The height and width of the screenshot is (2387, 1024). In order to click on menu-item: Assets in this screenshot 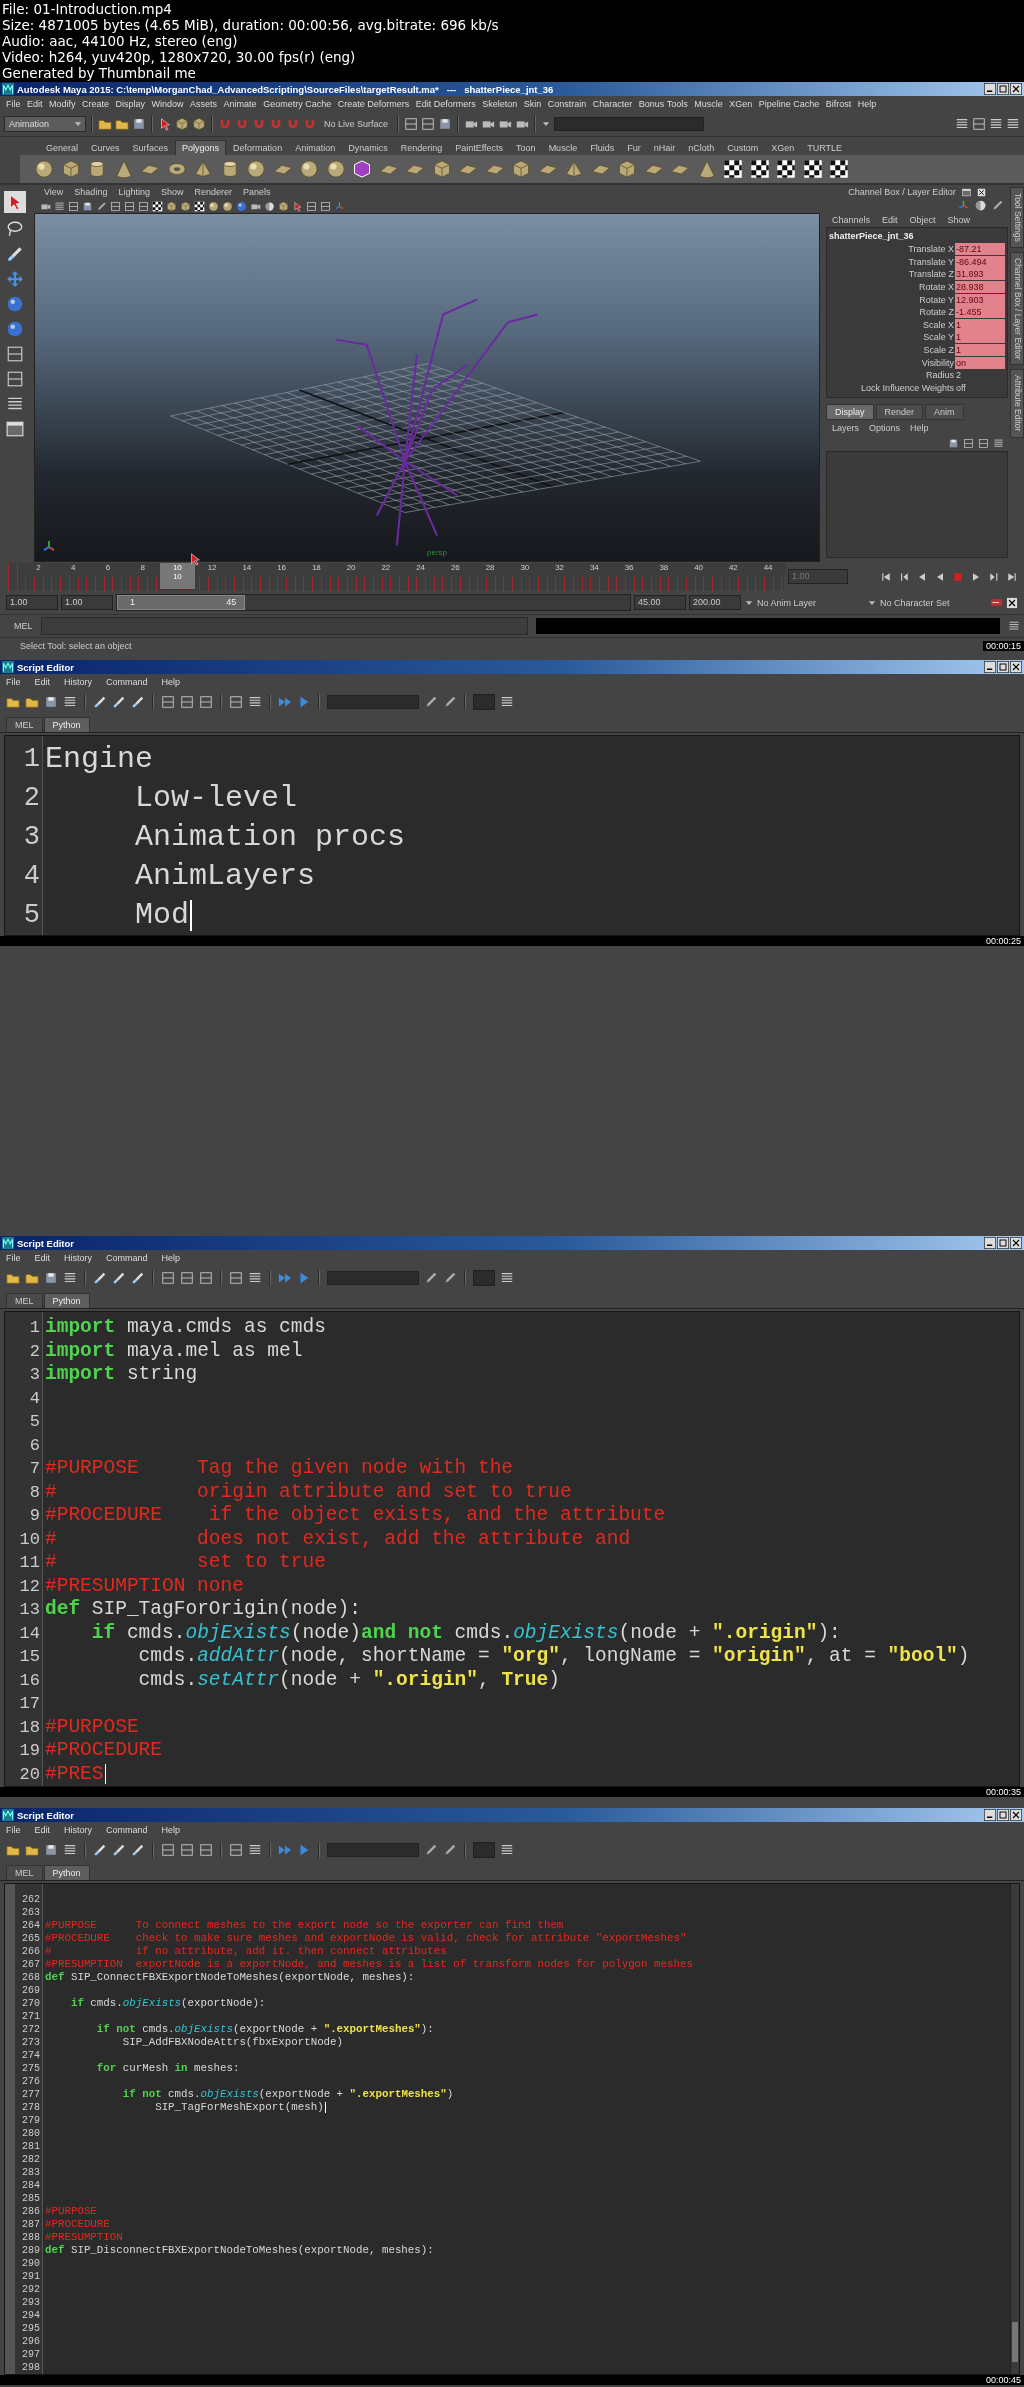, I will do `click(204, 104)`.